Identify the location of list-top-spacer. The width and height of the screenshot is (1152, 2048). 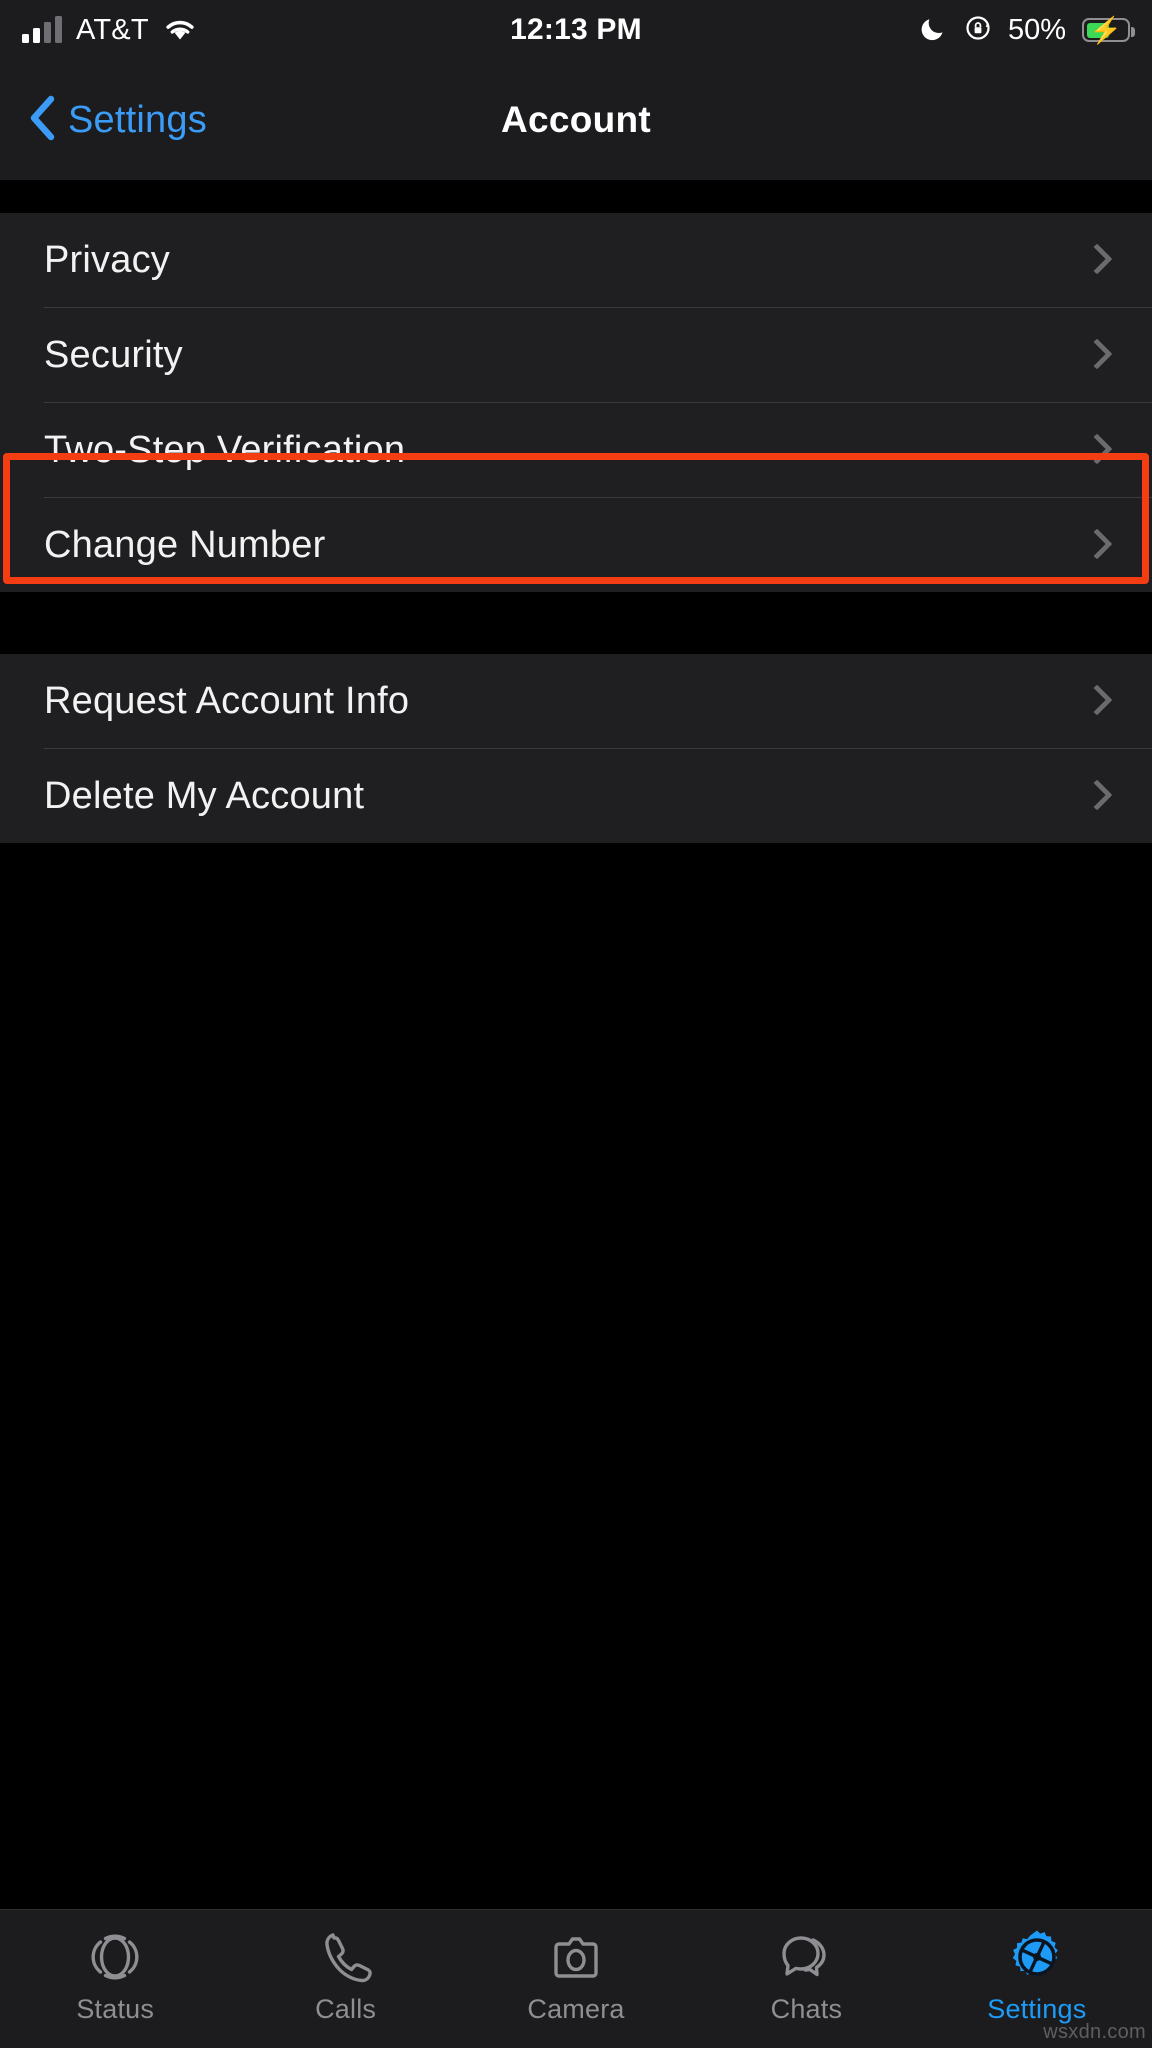
(576, 197).